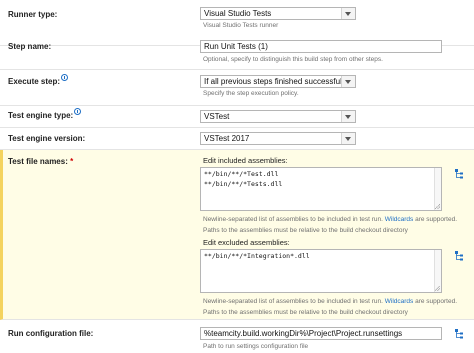  I want to click on step-name-input: Run Unit Tests (1), so click(321, 46).